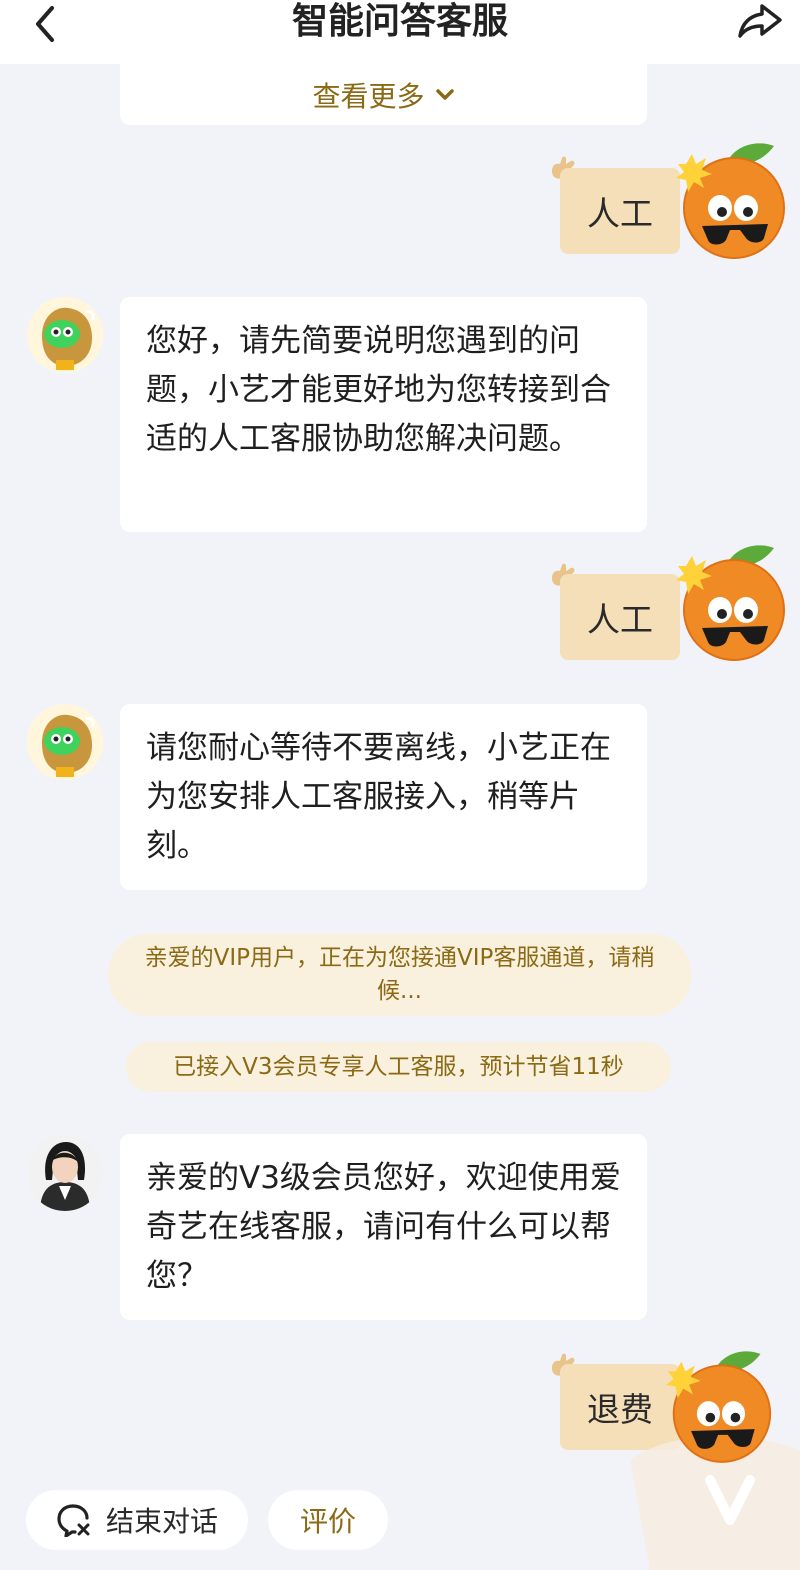 This screenshot has width=800, height=1570. I want to click on agent-avatar, so click(65, 1173).